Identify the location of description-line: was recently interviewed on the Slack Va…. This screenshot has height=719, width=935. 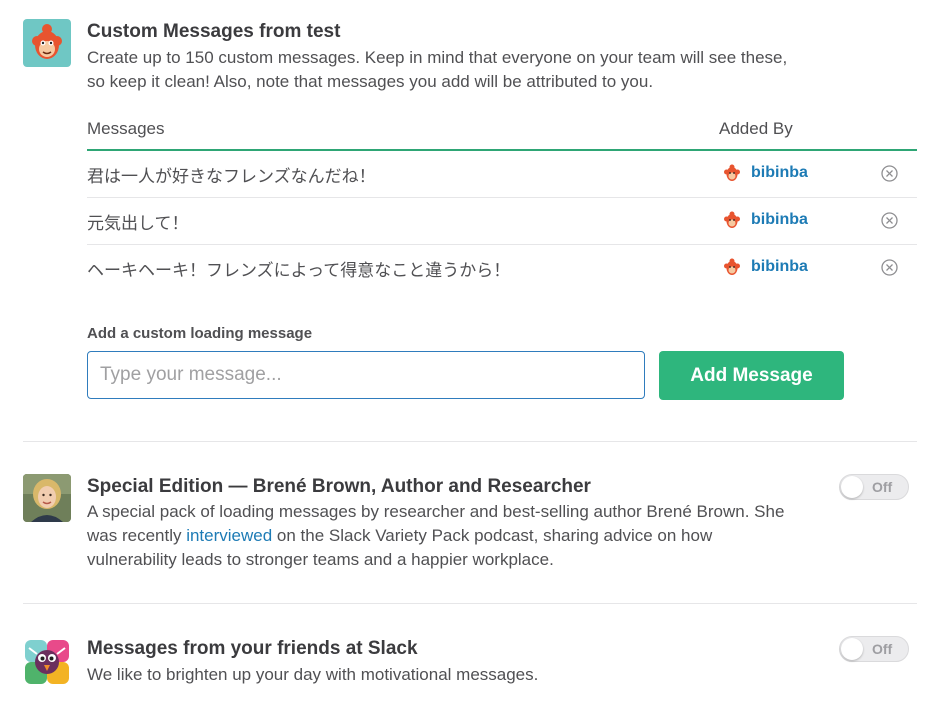
(435, 536).